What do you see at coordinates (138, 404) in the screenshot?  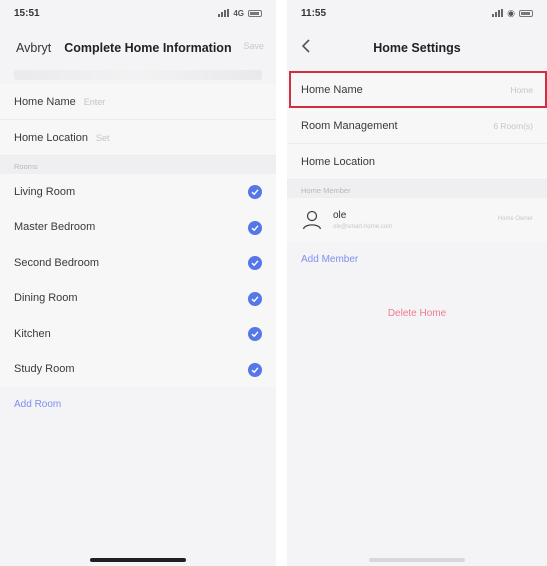 I see `add-room-row: Add Room` at bounding box center [138, 404].